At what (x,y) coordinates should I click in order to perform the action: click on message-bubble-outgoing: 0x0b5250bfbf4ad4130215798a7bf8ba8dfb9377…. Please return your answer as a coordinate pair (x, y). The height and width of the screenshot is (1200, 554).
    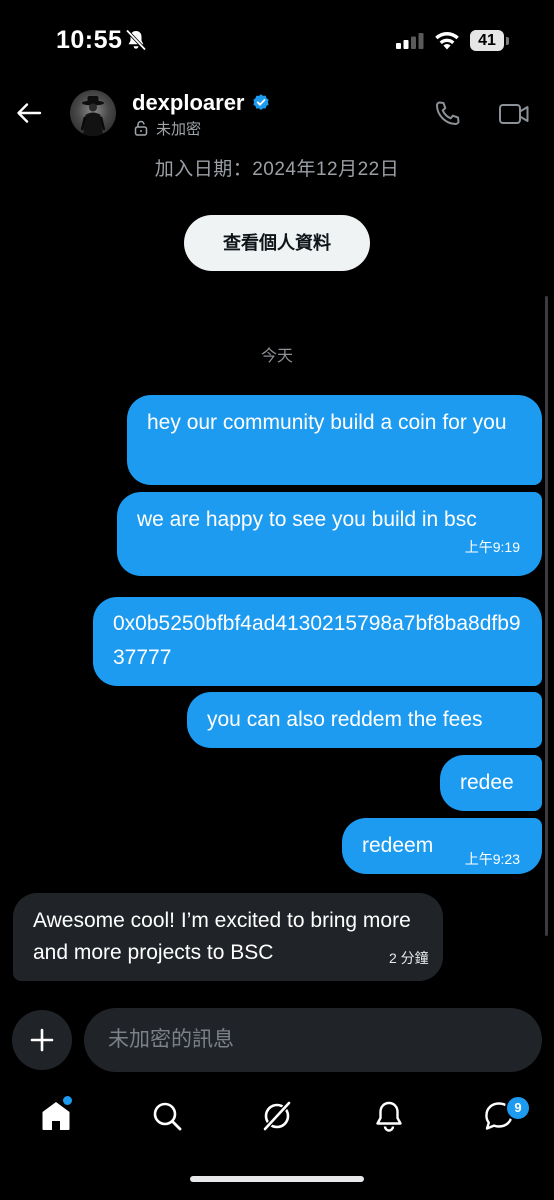
    Looking at the image, I should click on (317, 641).